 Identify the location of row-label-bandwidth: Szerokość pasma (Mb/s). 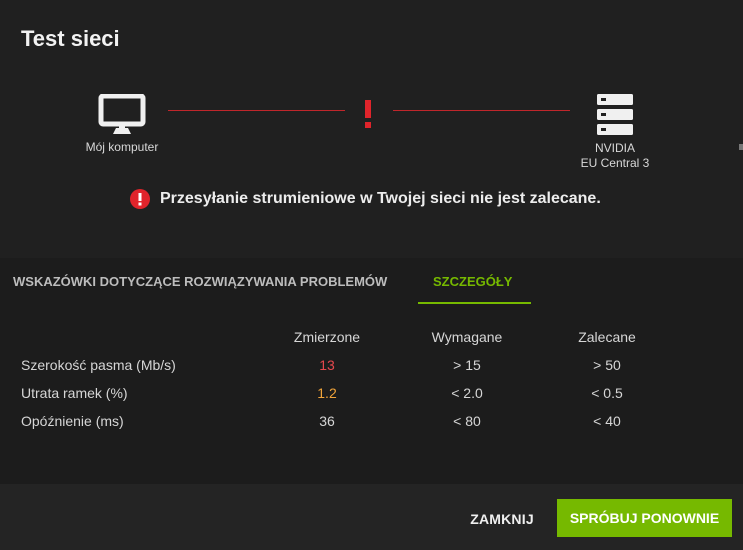
(98, 365).